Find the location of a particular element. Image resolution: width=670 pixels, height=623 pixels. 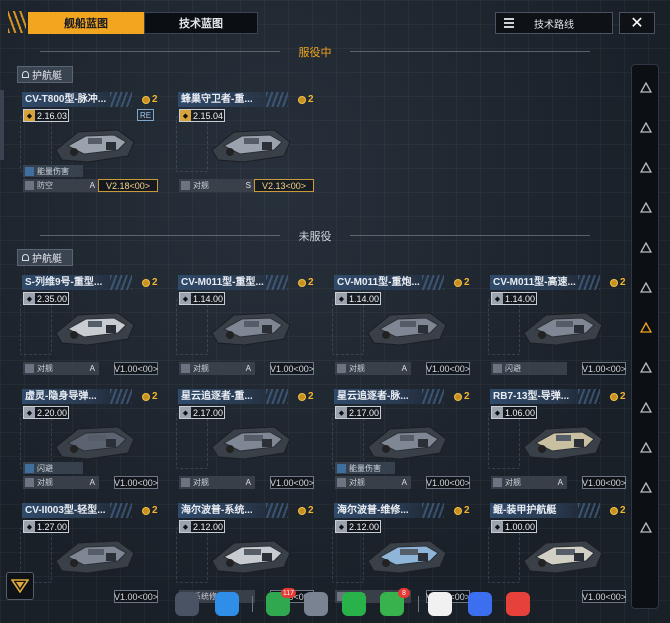

corner-logo is located at coordinates (20, 586).